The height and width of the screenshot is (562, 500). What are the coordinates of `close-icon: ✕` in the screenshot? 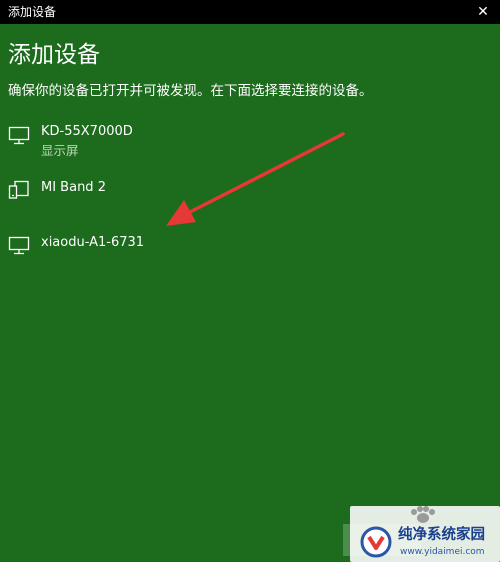 It's located at (483, 12).